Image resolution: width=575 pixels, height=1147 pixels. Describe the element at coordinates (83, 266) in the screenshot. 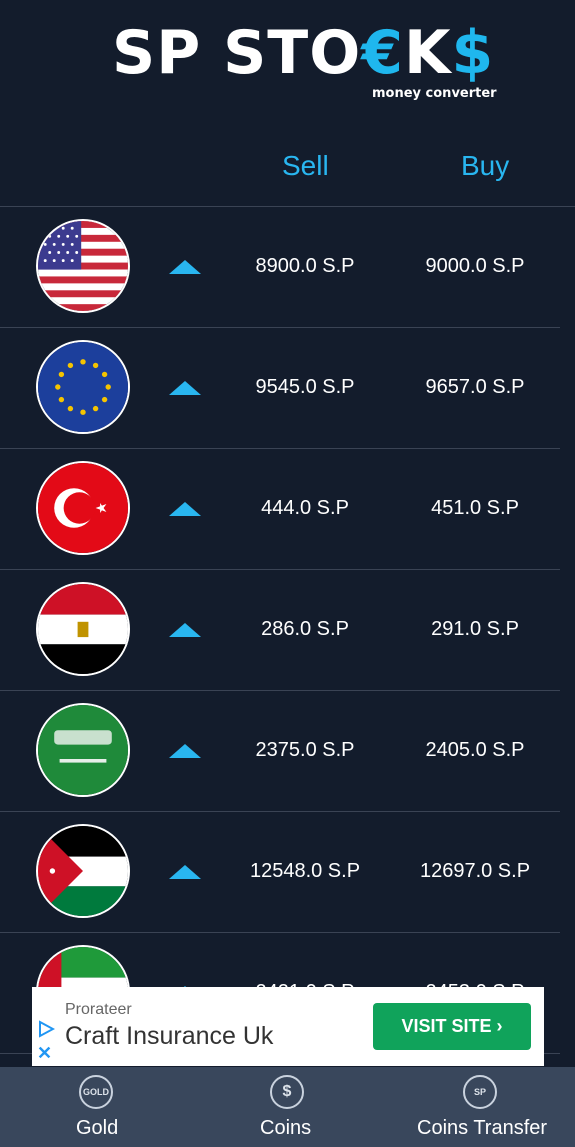

I see `usa-flag-icon` at that location.